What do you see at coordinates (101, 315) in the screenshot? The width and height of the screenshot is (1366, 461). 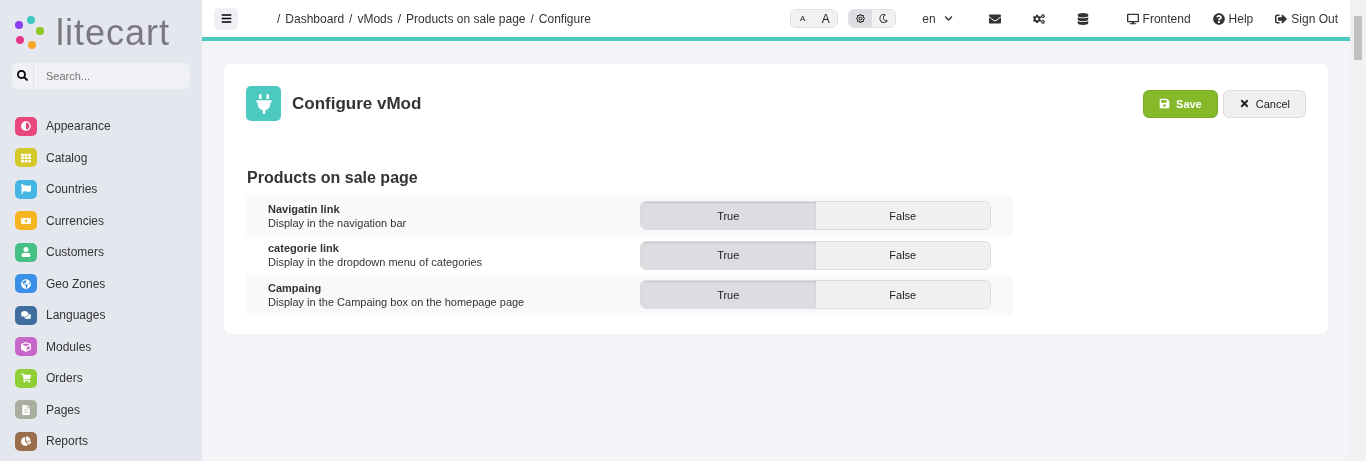 I see `sidebar-item: Languages` at bounding box center [101, 315].